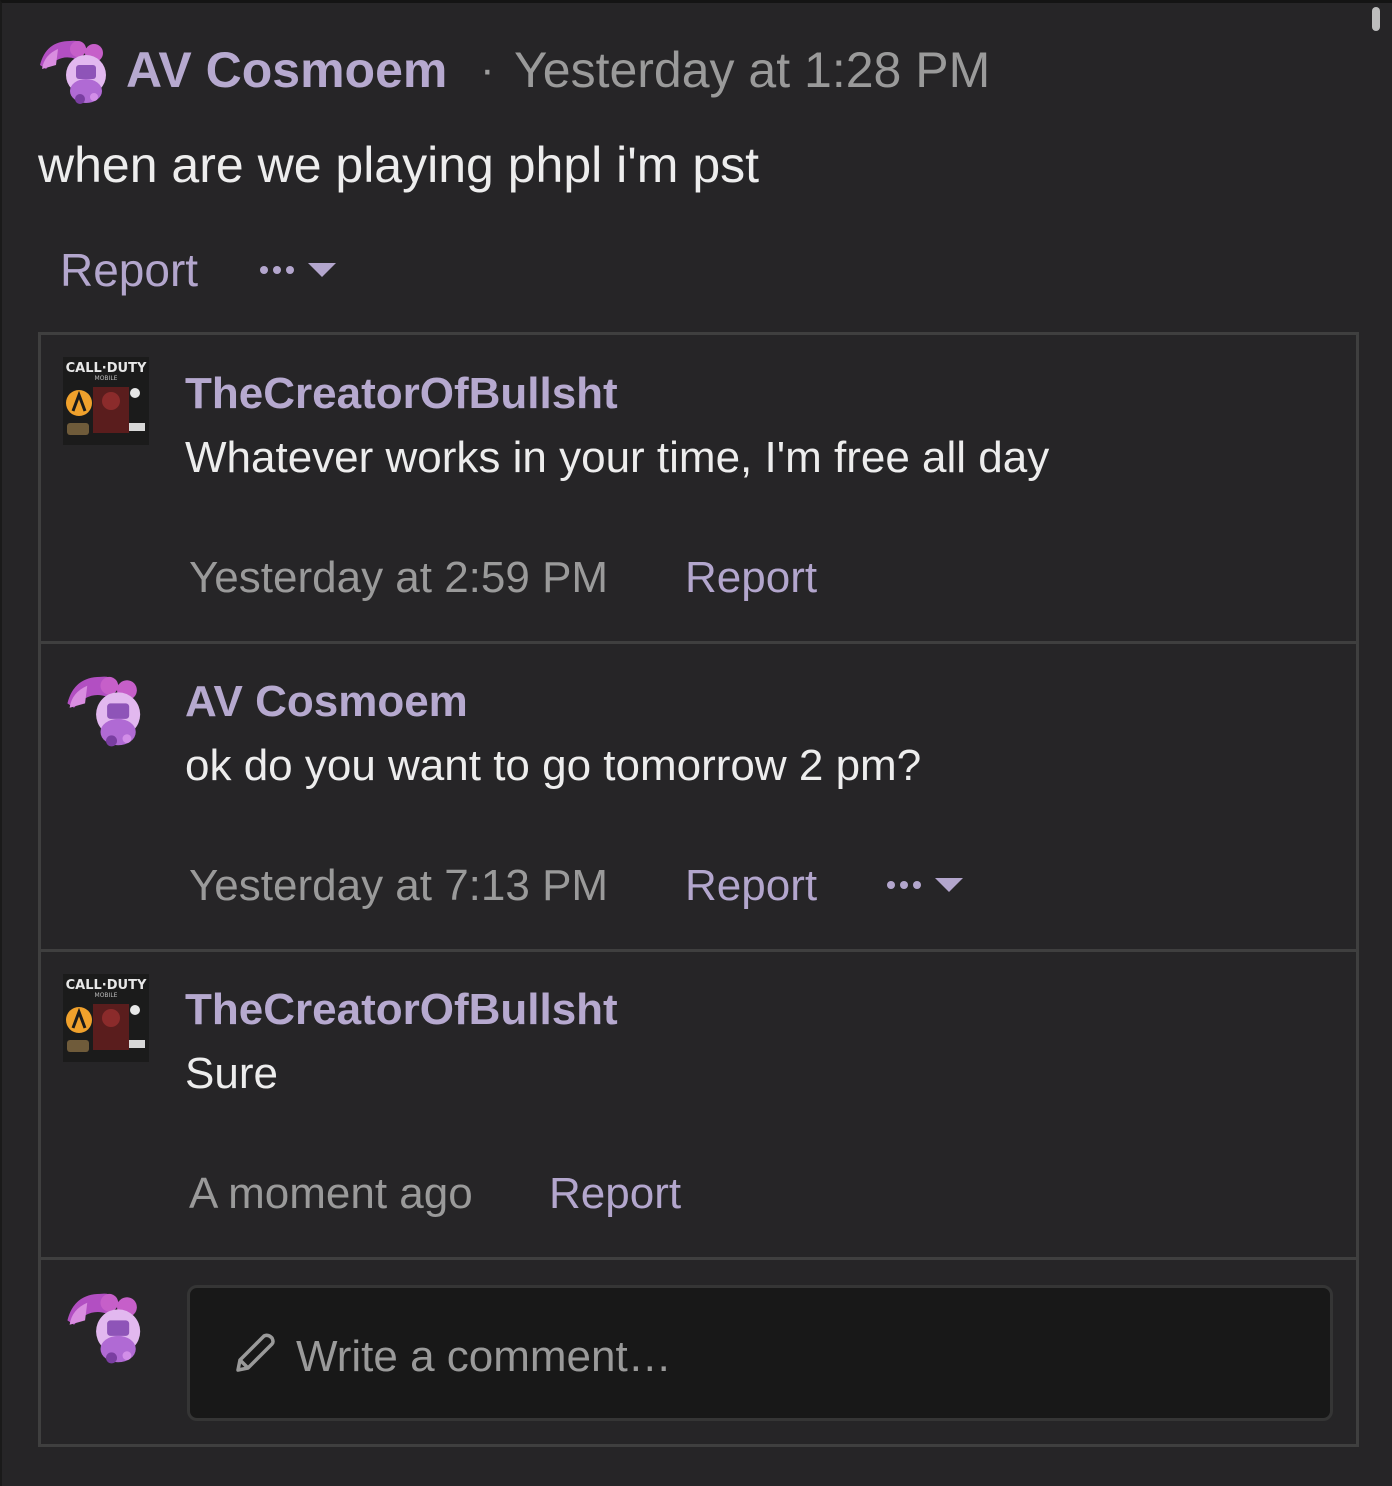 The width and height of the screenshot is (1392, 1486). I want to click on post-report-link: Report, so click(129, 270).